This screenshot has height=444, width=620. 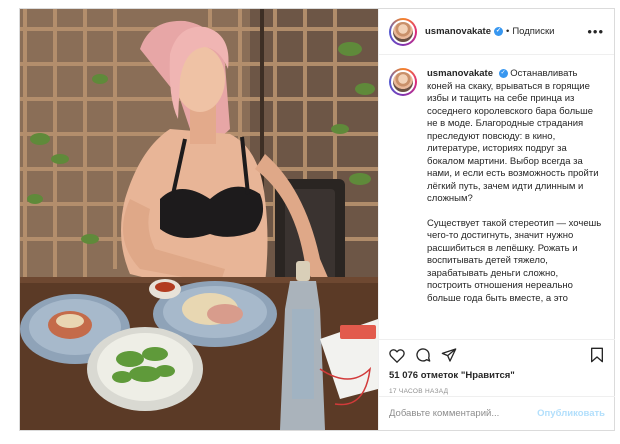 I want to click on caption-username-link: usmanovakate, so click(x=460, y=73).